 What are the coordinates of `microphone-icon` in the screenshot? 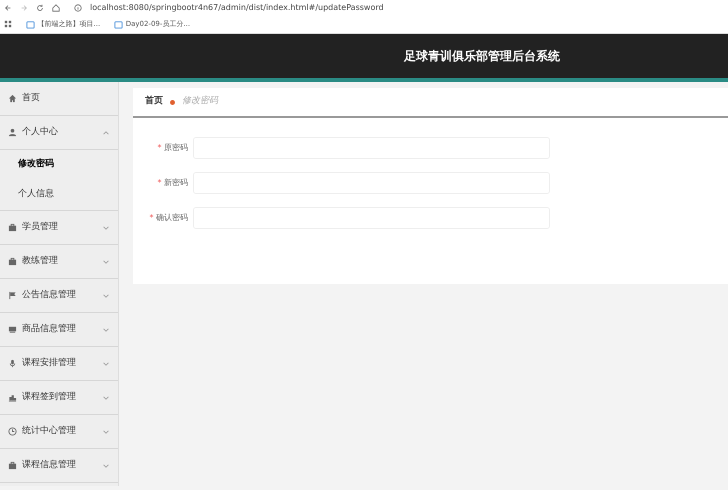 It's located at (12, 363).